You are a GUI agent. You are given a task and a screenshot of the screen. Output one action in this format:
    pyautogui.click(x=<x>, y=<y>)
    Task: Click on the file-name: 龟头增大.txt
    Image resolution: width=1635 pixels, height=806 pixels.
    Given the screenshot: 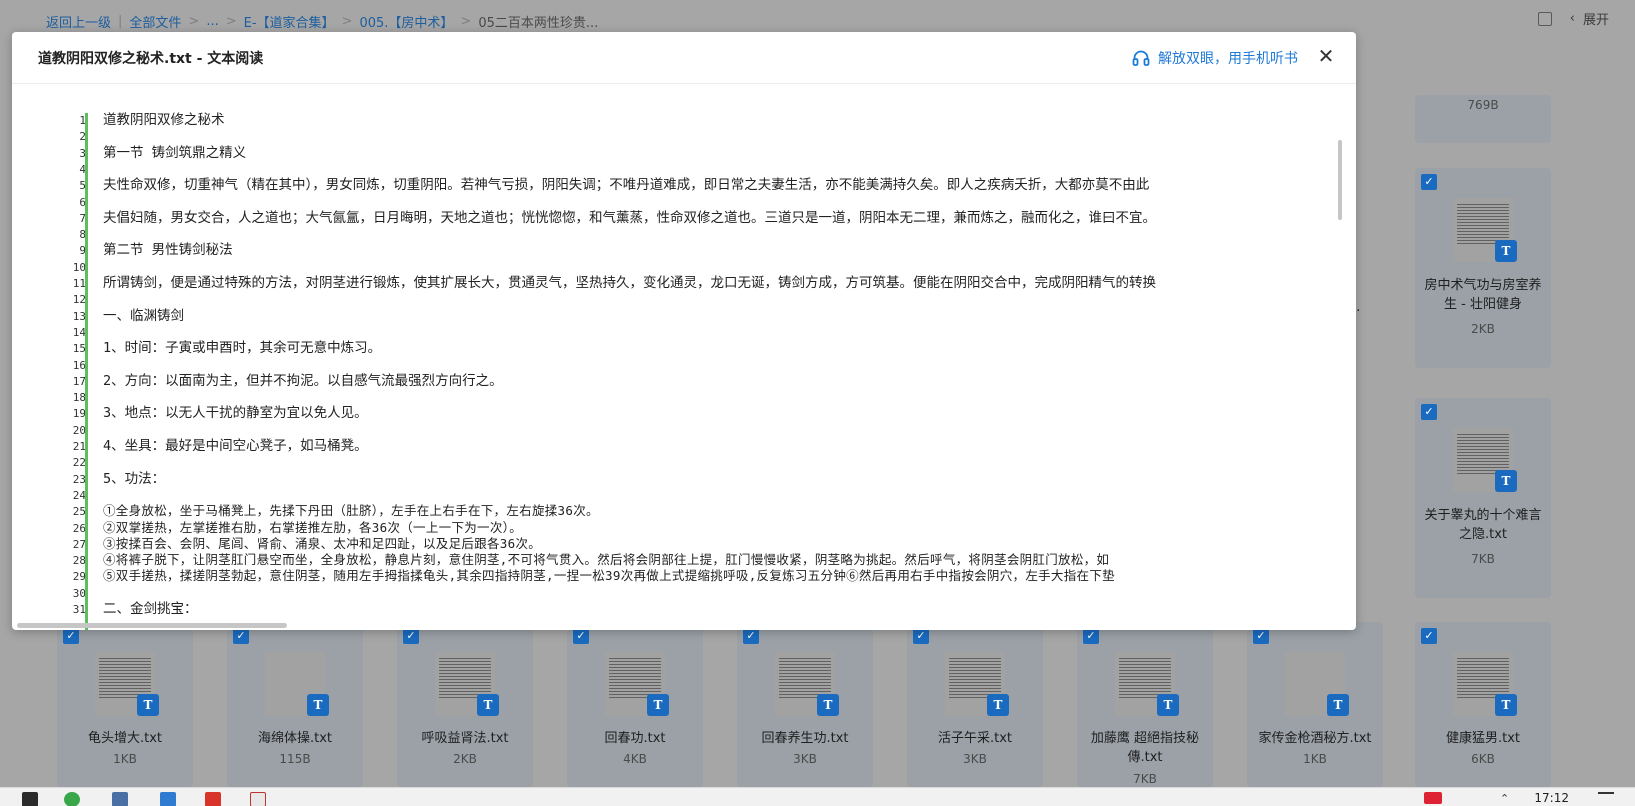 What is the action you would take?
    pyautogui.click(x=125, y=738)
    